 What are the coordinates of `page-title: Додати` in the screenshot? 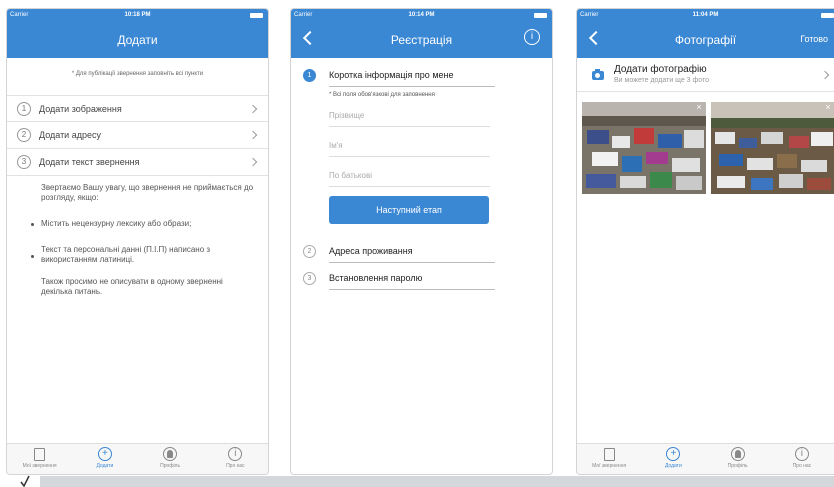 It's located at (137, 40).